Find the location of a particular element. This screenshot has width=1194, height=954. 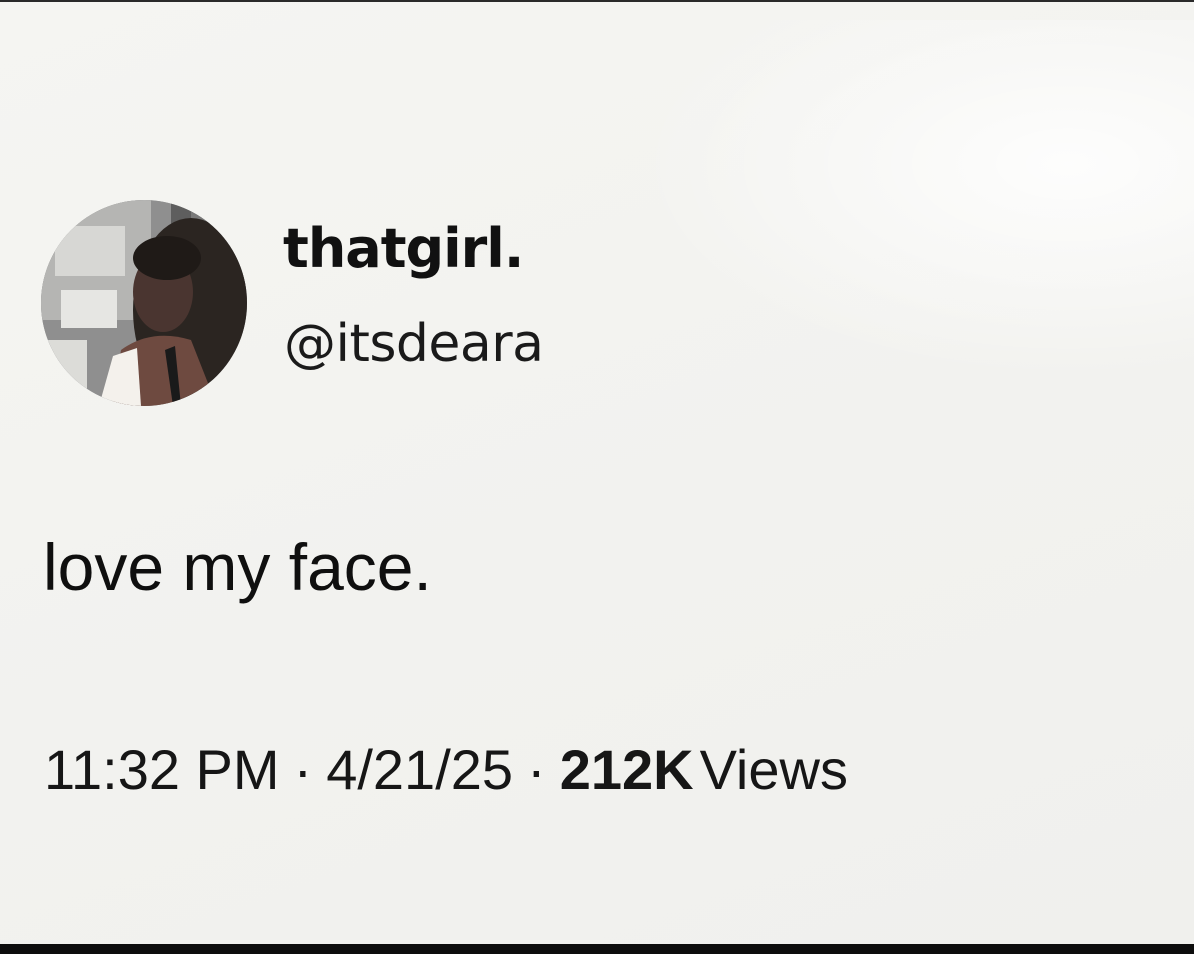

tweet-time: 11:32 PM is located at coordinates (162, 769).